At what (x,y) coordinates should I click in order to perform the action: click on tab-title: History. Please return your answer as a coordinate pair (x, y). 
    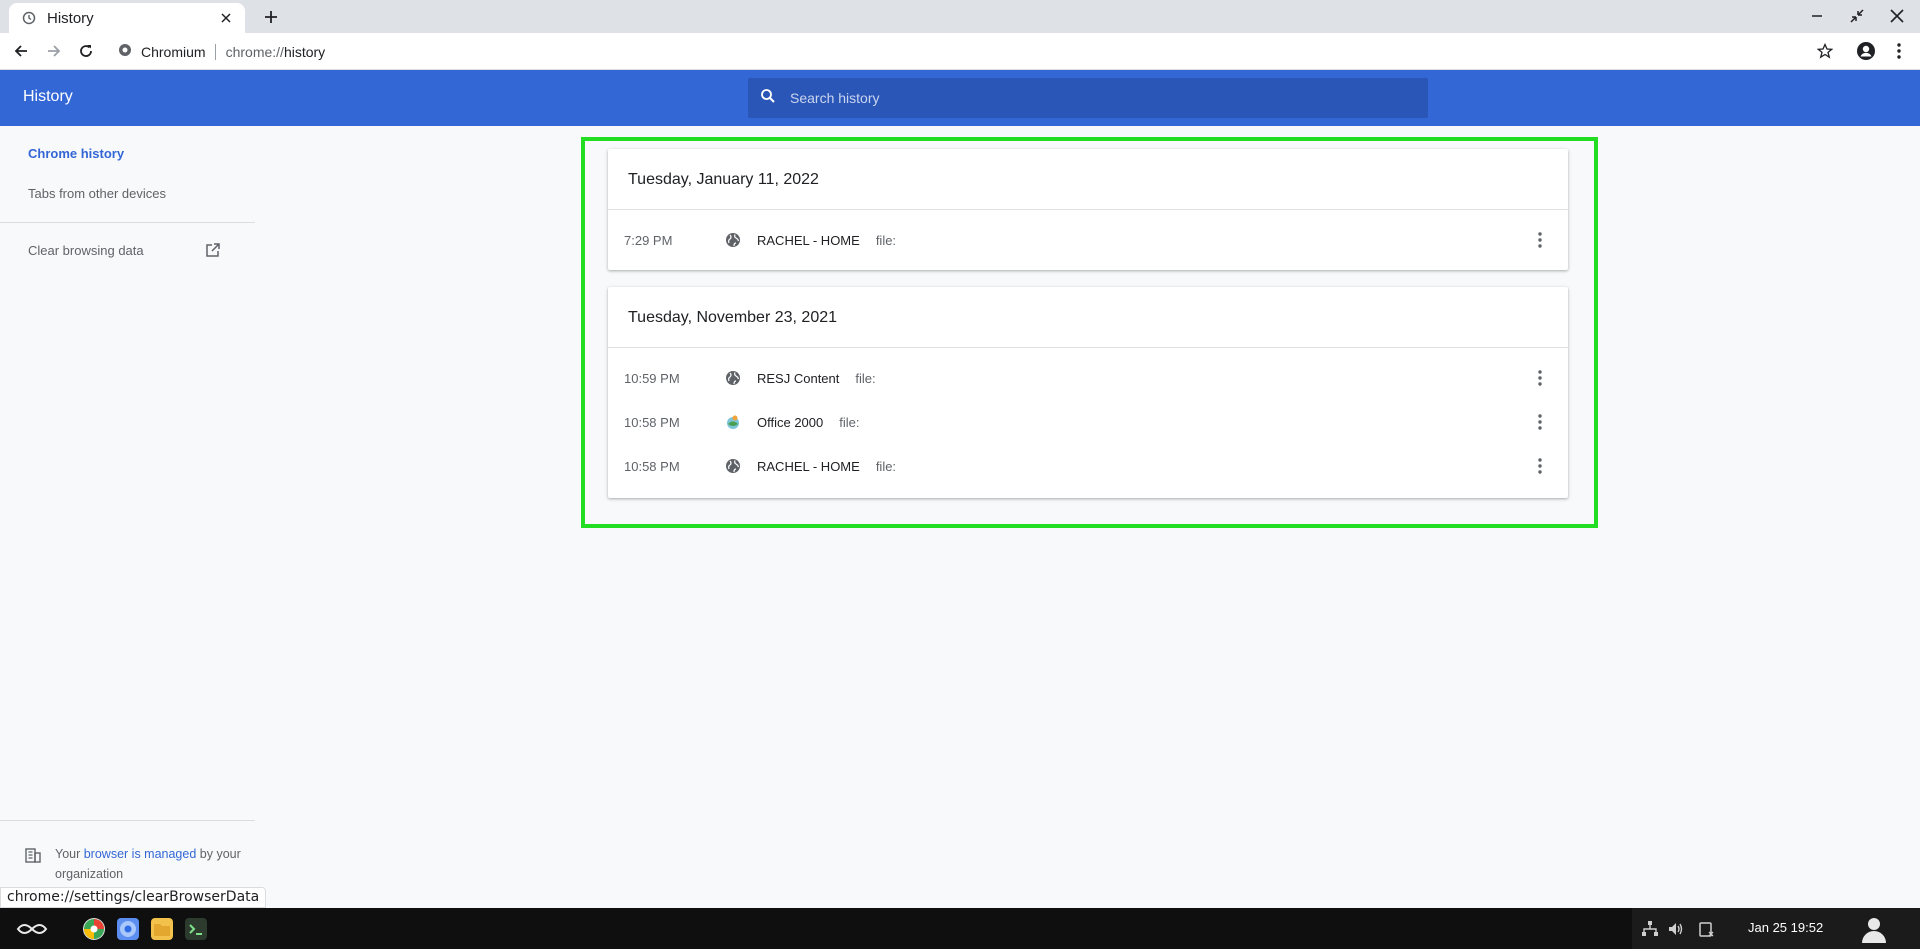
    Looking at the image, I should click on (70, 18).